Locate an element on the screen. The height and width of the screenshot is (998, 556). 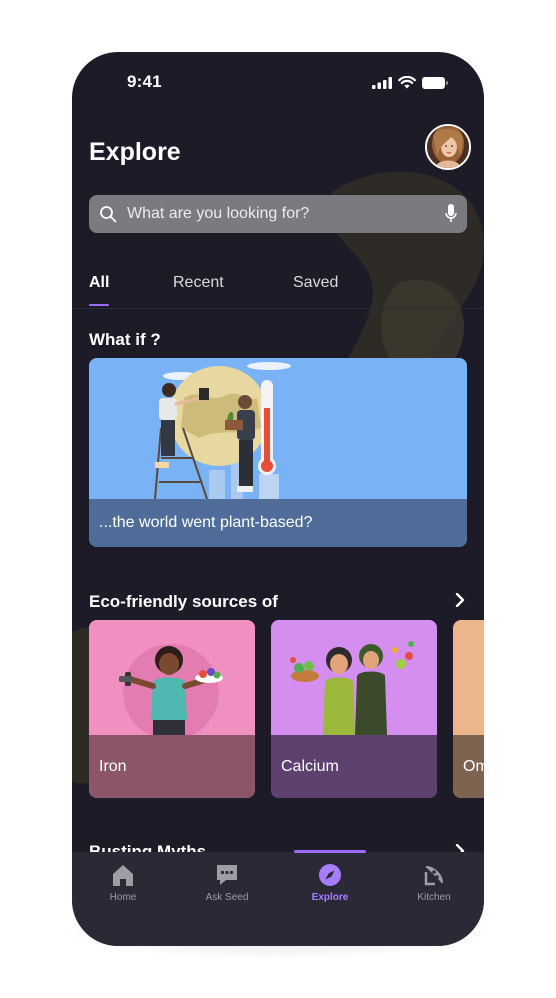
iron-illustration is located at coordinates (172, 680).